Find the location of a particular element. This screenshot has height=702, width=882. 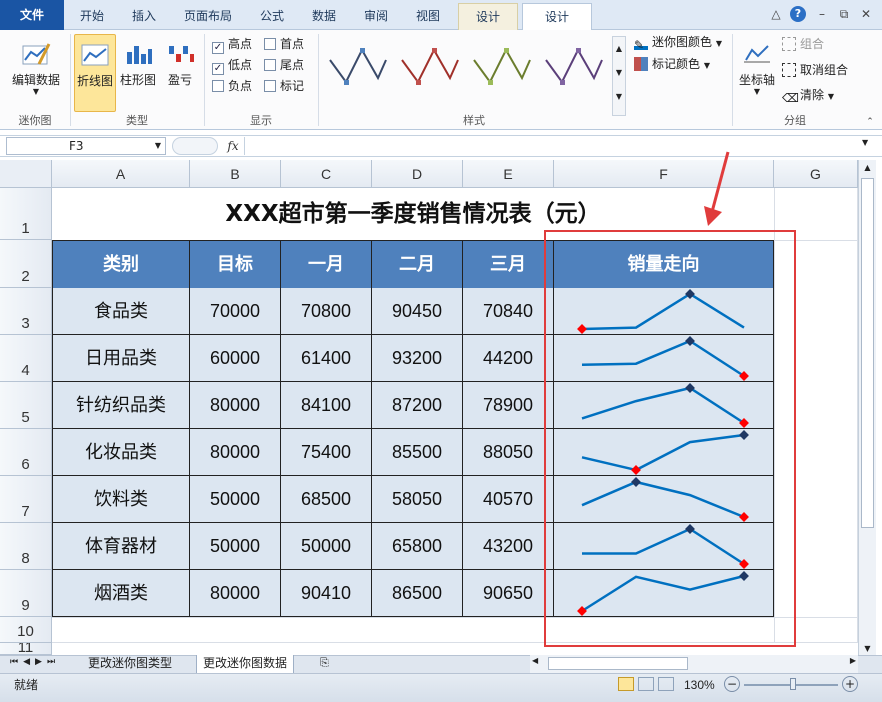

tab-chart-design: 设计 is located at coordinates (488, 16).